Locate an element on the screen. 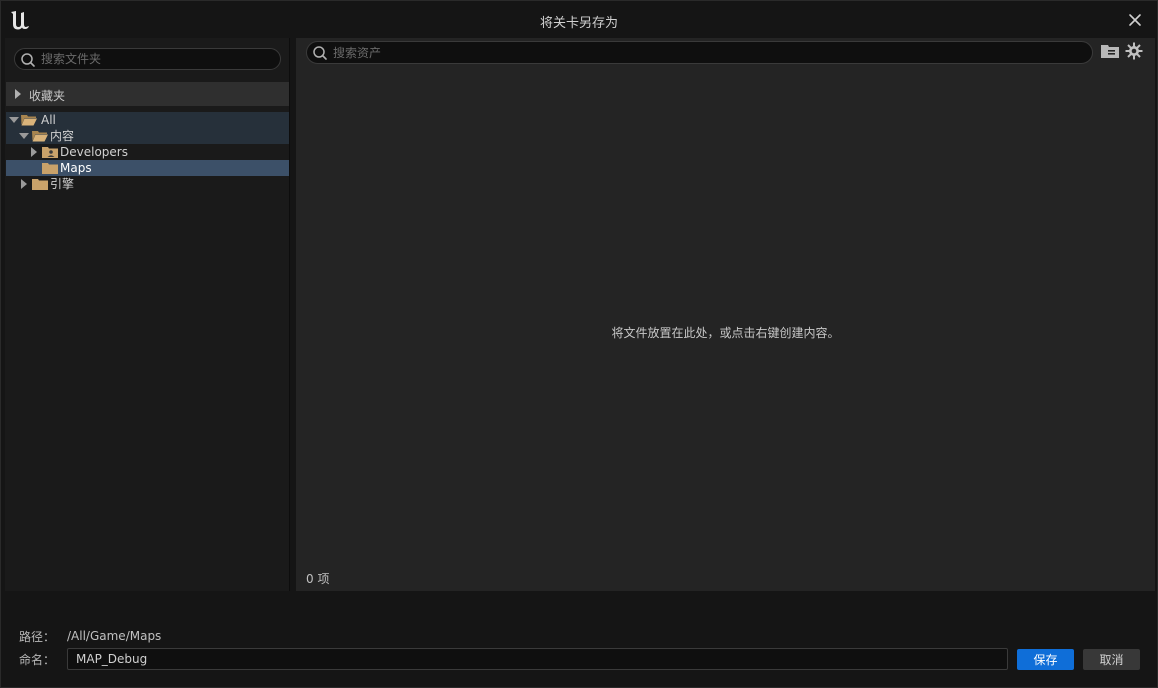 Image resolution: width=1158 pixels, height=688 pixels. asset-search-input is located at coordinates (708, 53).